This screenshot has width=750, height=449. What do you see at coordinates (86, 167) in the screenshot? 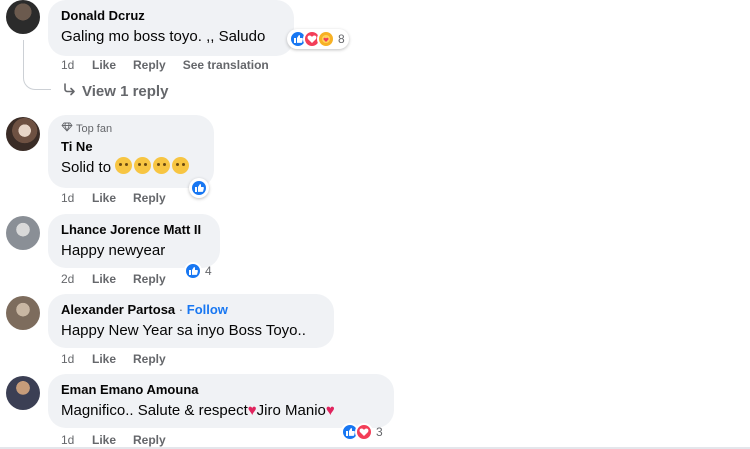
I see `comment-text: Solid to` at bounding box center [86, 167].